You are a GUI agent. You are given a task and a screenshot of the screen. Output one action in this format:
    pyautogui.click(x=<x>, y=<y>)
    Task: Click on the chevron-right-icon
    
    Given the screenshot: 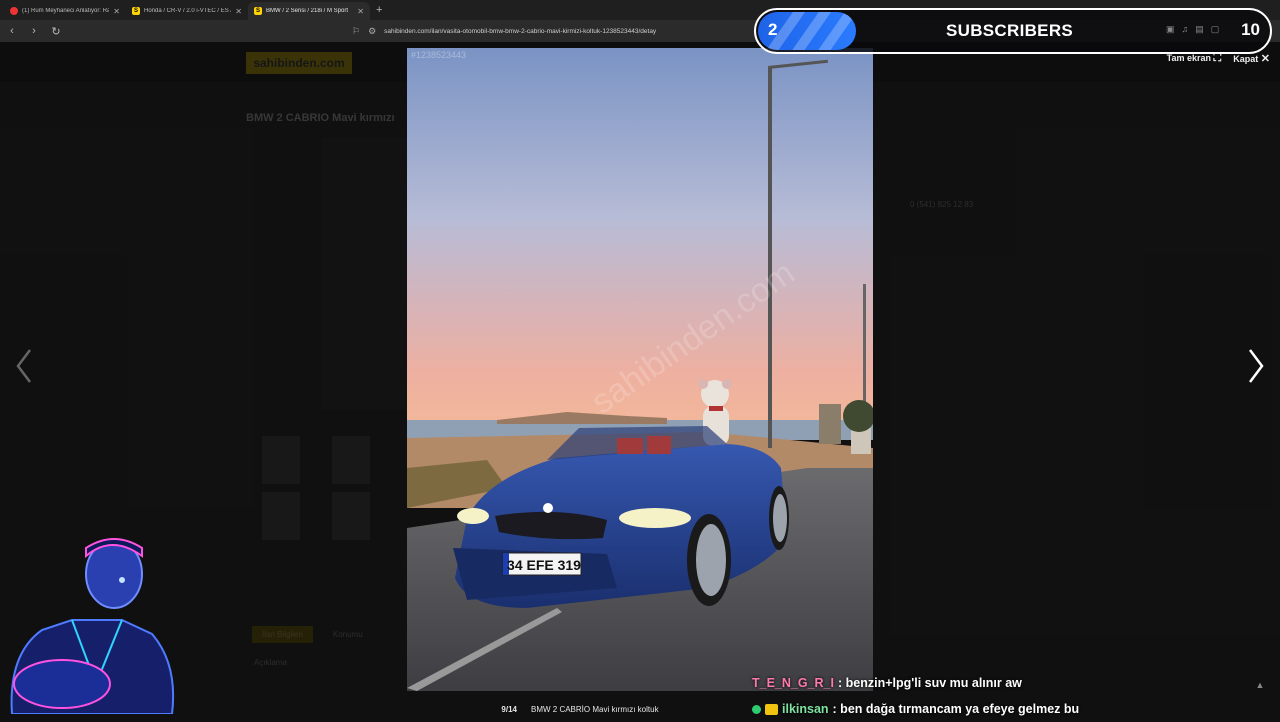 What is the action you would take?
    pyautogui.click(x=1256, y=366)
    